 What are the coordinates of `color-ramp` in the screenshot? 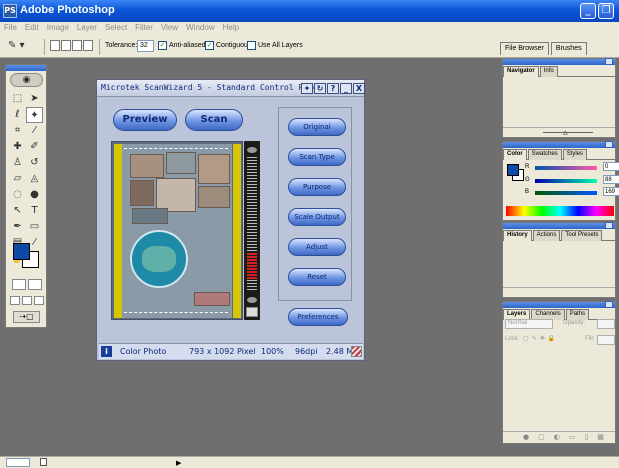 It's located at (560, 211).